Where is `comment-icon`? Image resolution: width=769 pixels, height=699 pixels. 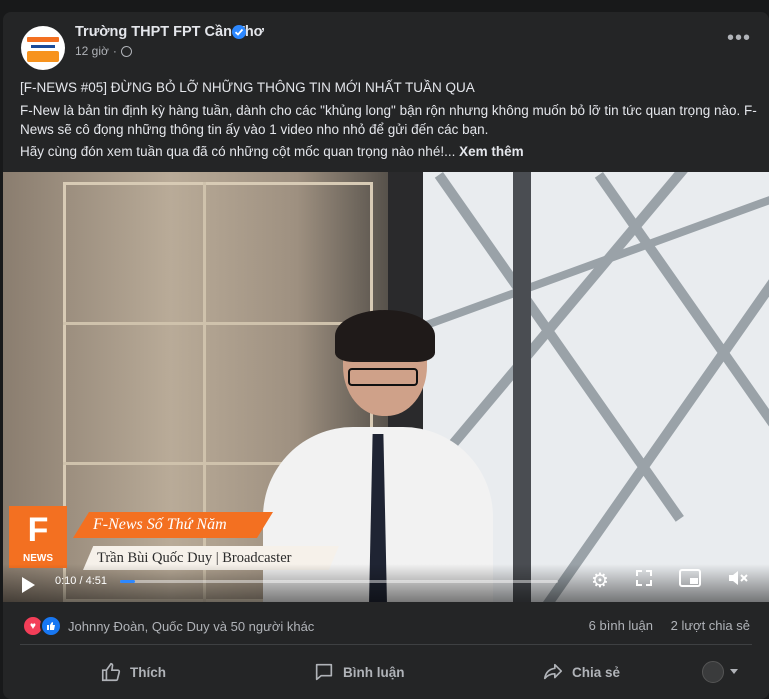
comment-icon is located at coordinates (324, 672).